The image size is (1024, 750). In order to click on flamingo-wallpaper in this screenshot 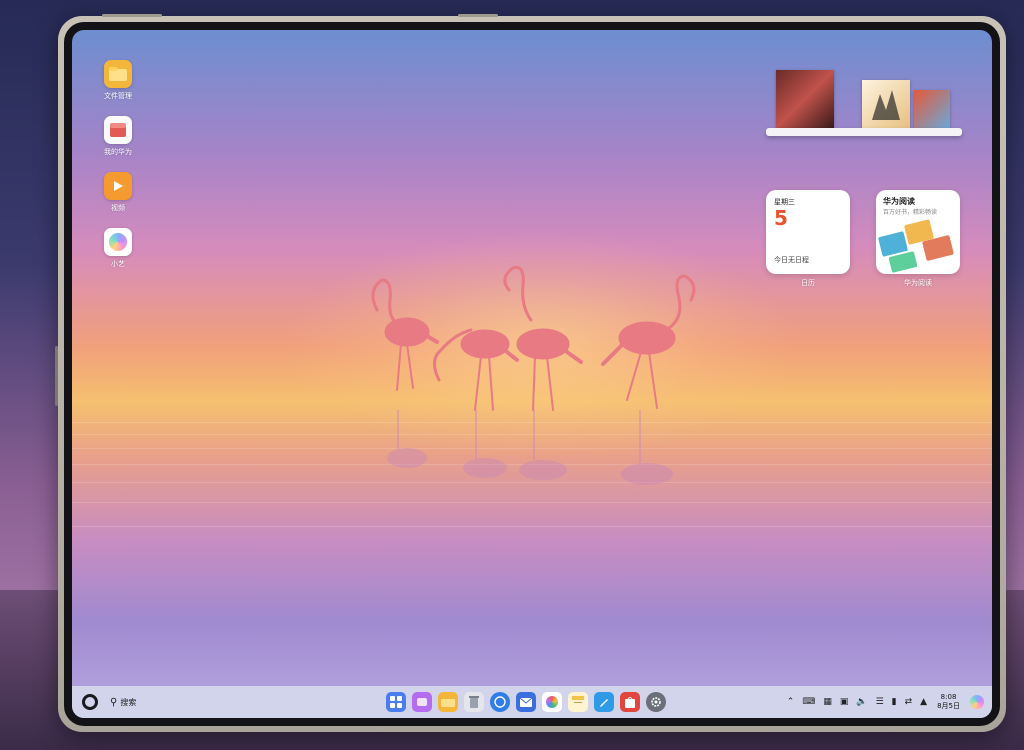, I will do `click(533, 375)`.